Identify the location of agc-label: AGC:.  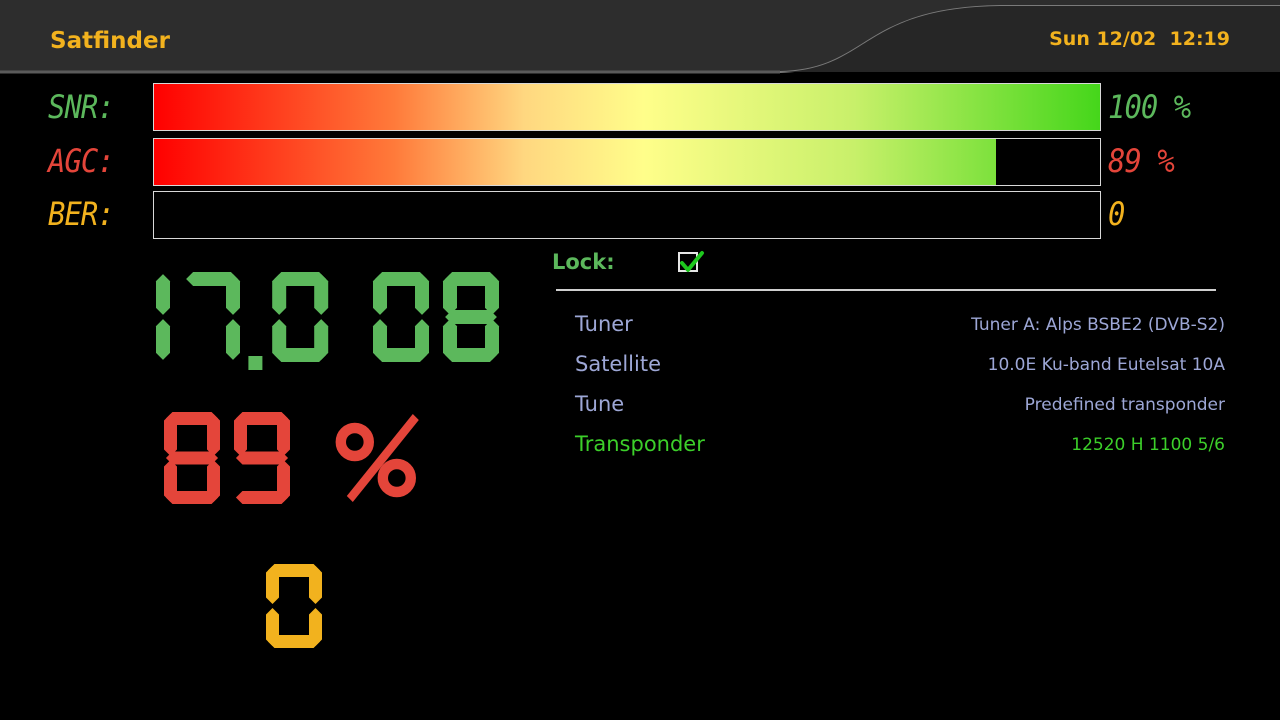
(81, 161).